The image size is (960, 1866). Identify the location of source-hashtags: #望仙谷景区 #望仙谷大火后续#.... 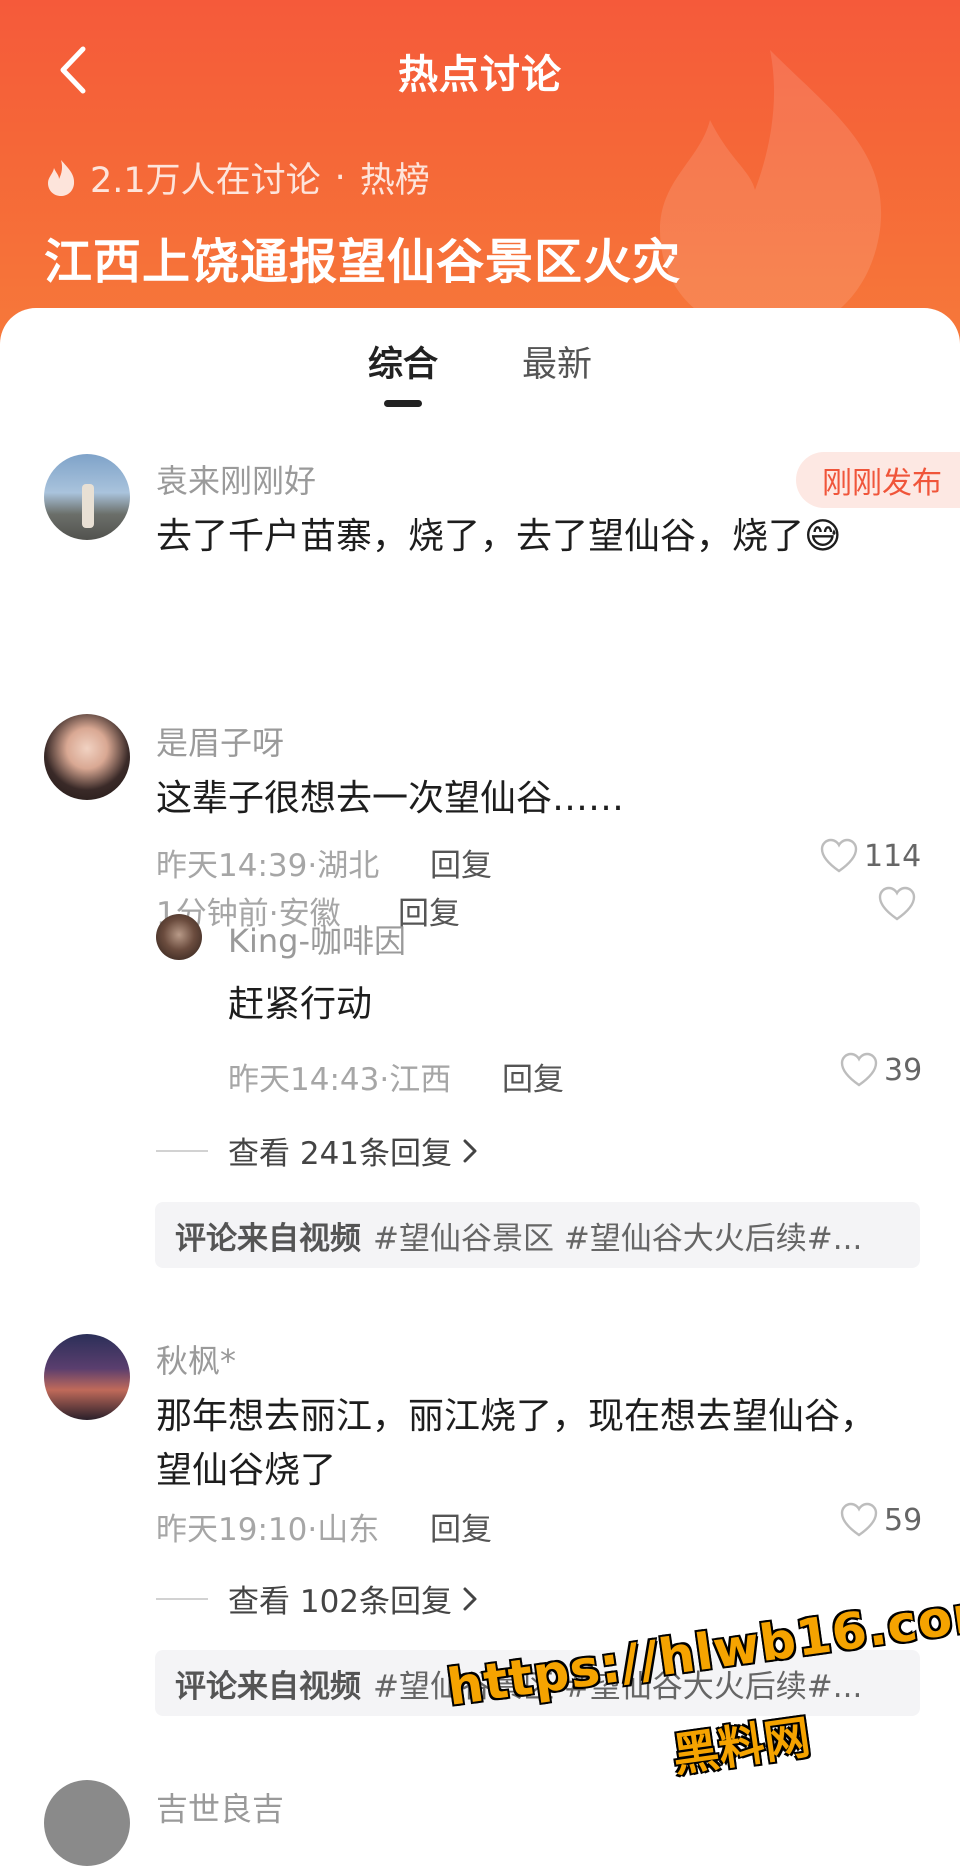
(618, 1238).